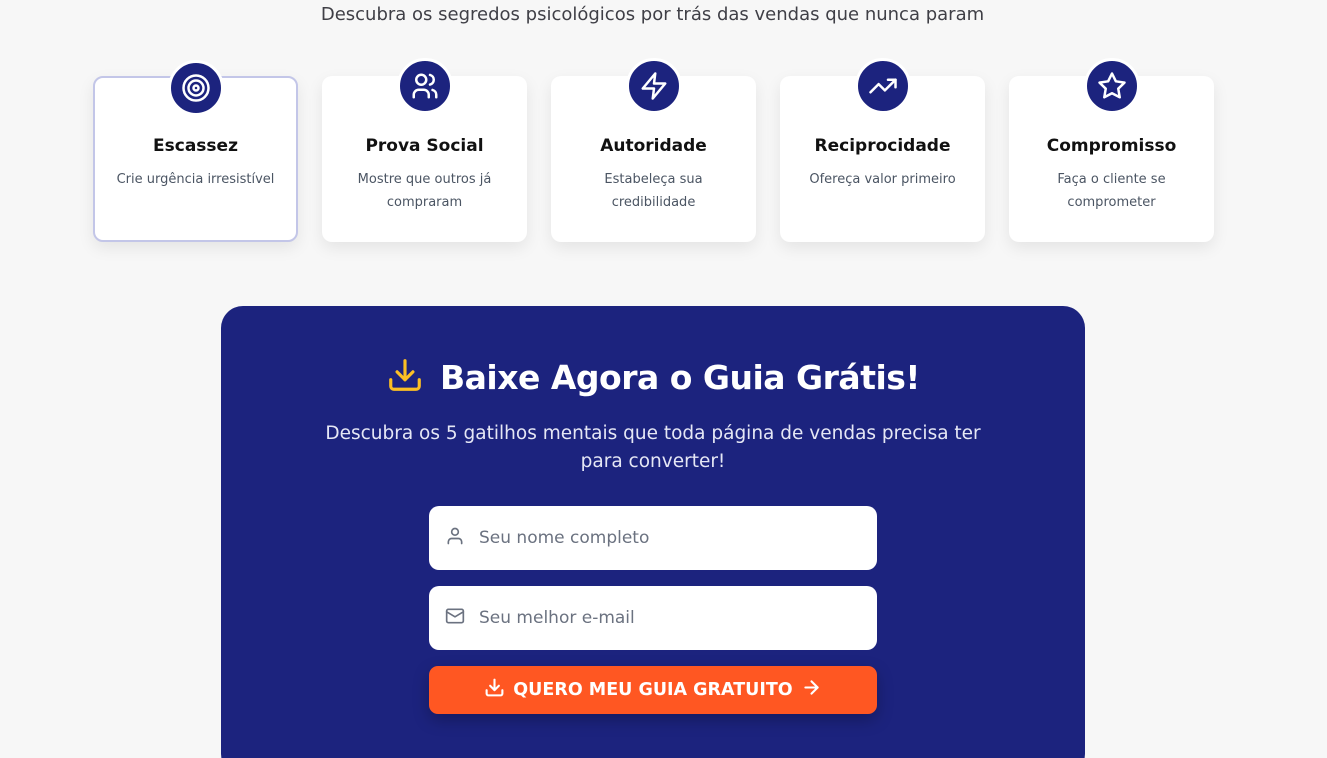 This screenshot has width=1327, height=758. What do you see at coordinates (680, 377) in the screenshot?
I see `cta-title: Baixe Agora o Guia Grátis!` at bounding box center [680, 377].